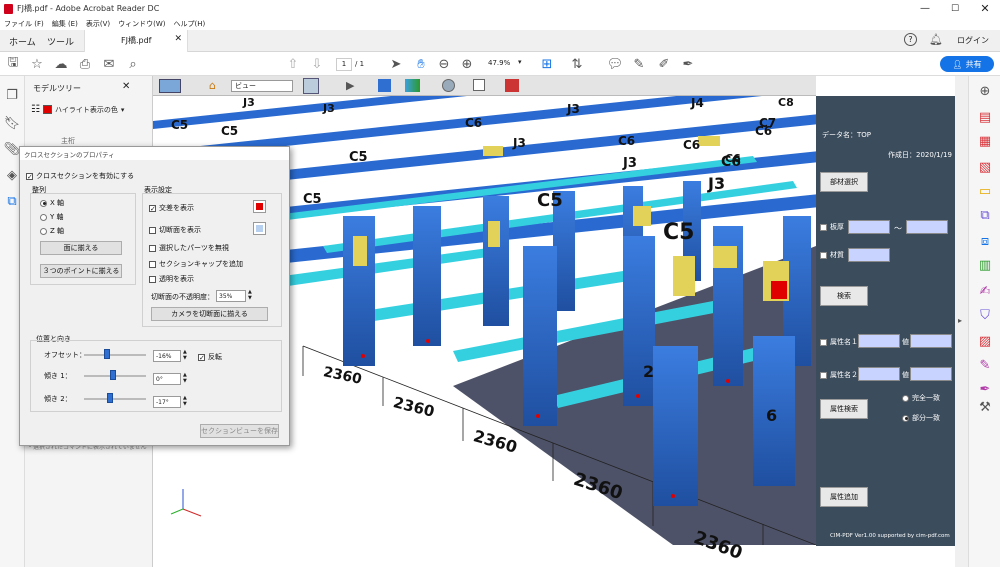 The image size is (1000, 567). What do you see at coordinates (985, 365) in the screenshot?
I see `send-sign-icon: ✎` at bounding box center [985, 365].